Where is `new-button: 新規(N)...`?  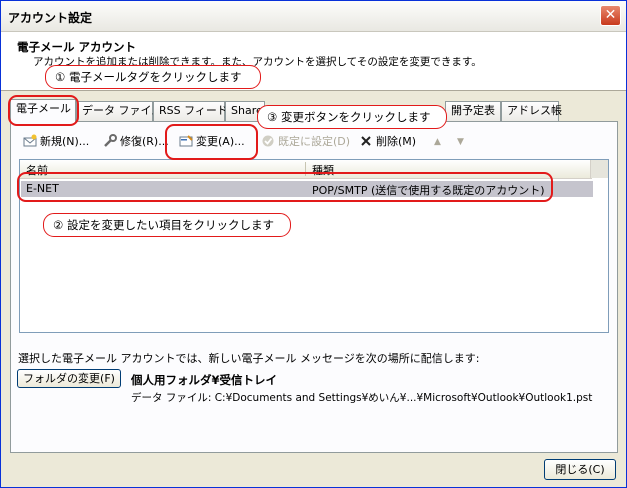
new-button: 新規(N)... is located at coordinates (56, 142).